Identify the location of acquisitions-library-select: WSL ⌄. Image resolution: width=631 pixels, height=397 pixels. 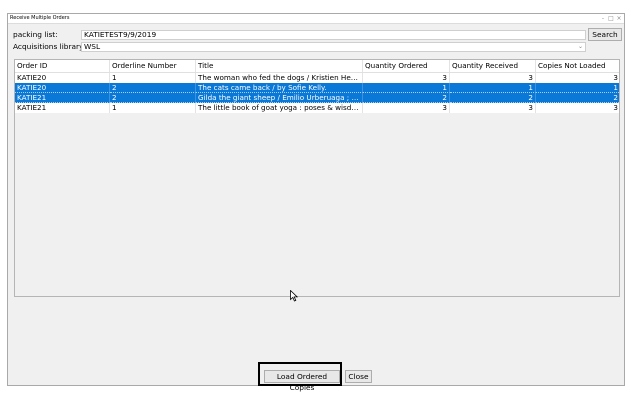
(333, 47).